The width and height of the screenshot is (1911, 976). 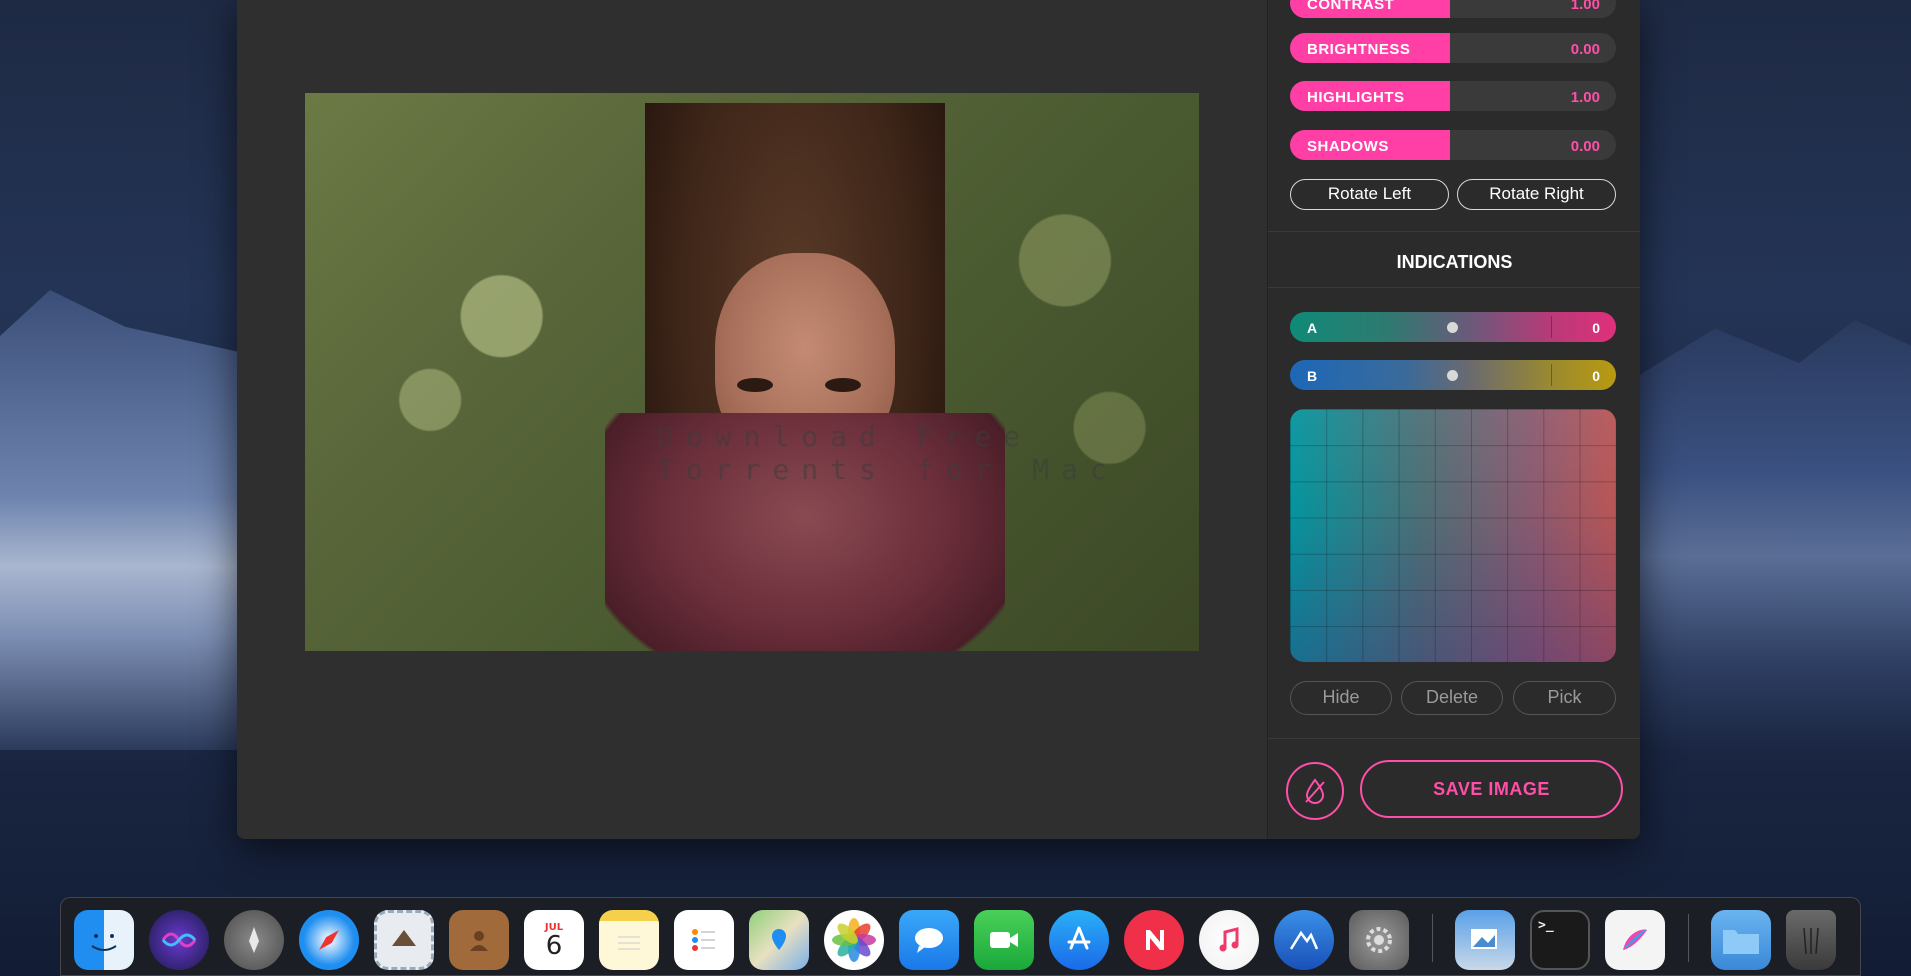 What do you see at coordinates (1741, 940) in the screenshot?
I see `downloads-folder-icon` at bounding box center [1741, 940].